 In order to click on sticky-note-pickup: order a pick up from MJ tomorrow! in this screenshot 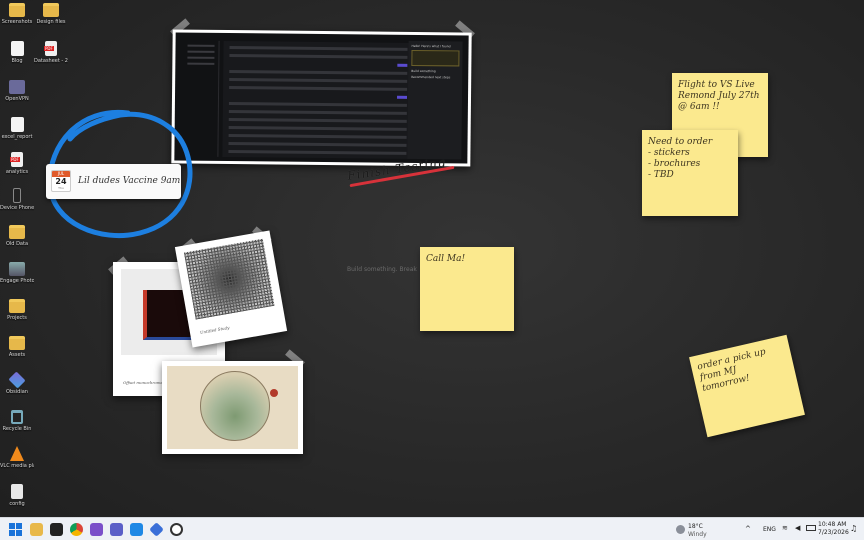, I will do `click(747, 386)`.